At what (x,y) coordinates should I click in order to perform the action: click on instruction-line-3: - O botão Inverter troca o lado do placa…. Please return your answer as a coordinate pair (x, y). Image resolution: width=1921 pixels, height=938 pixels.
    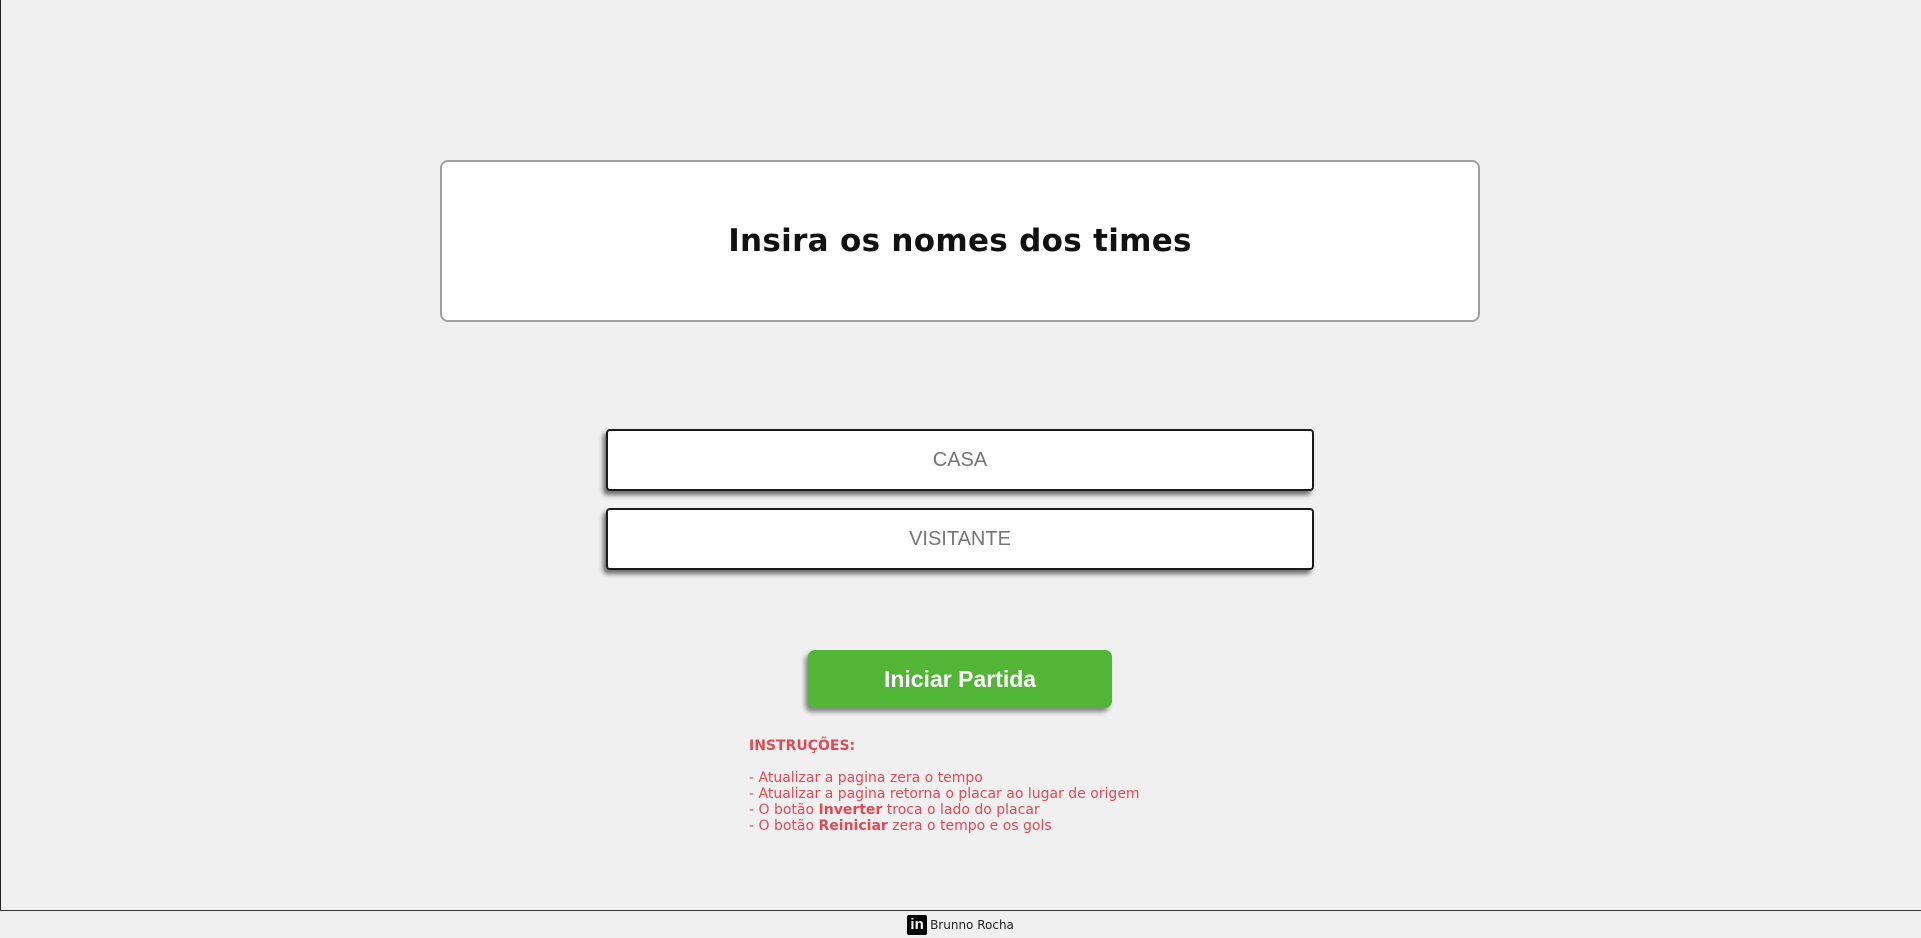
    Looking at the image, I should click on (944, 810).